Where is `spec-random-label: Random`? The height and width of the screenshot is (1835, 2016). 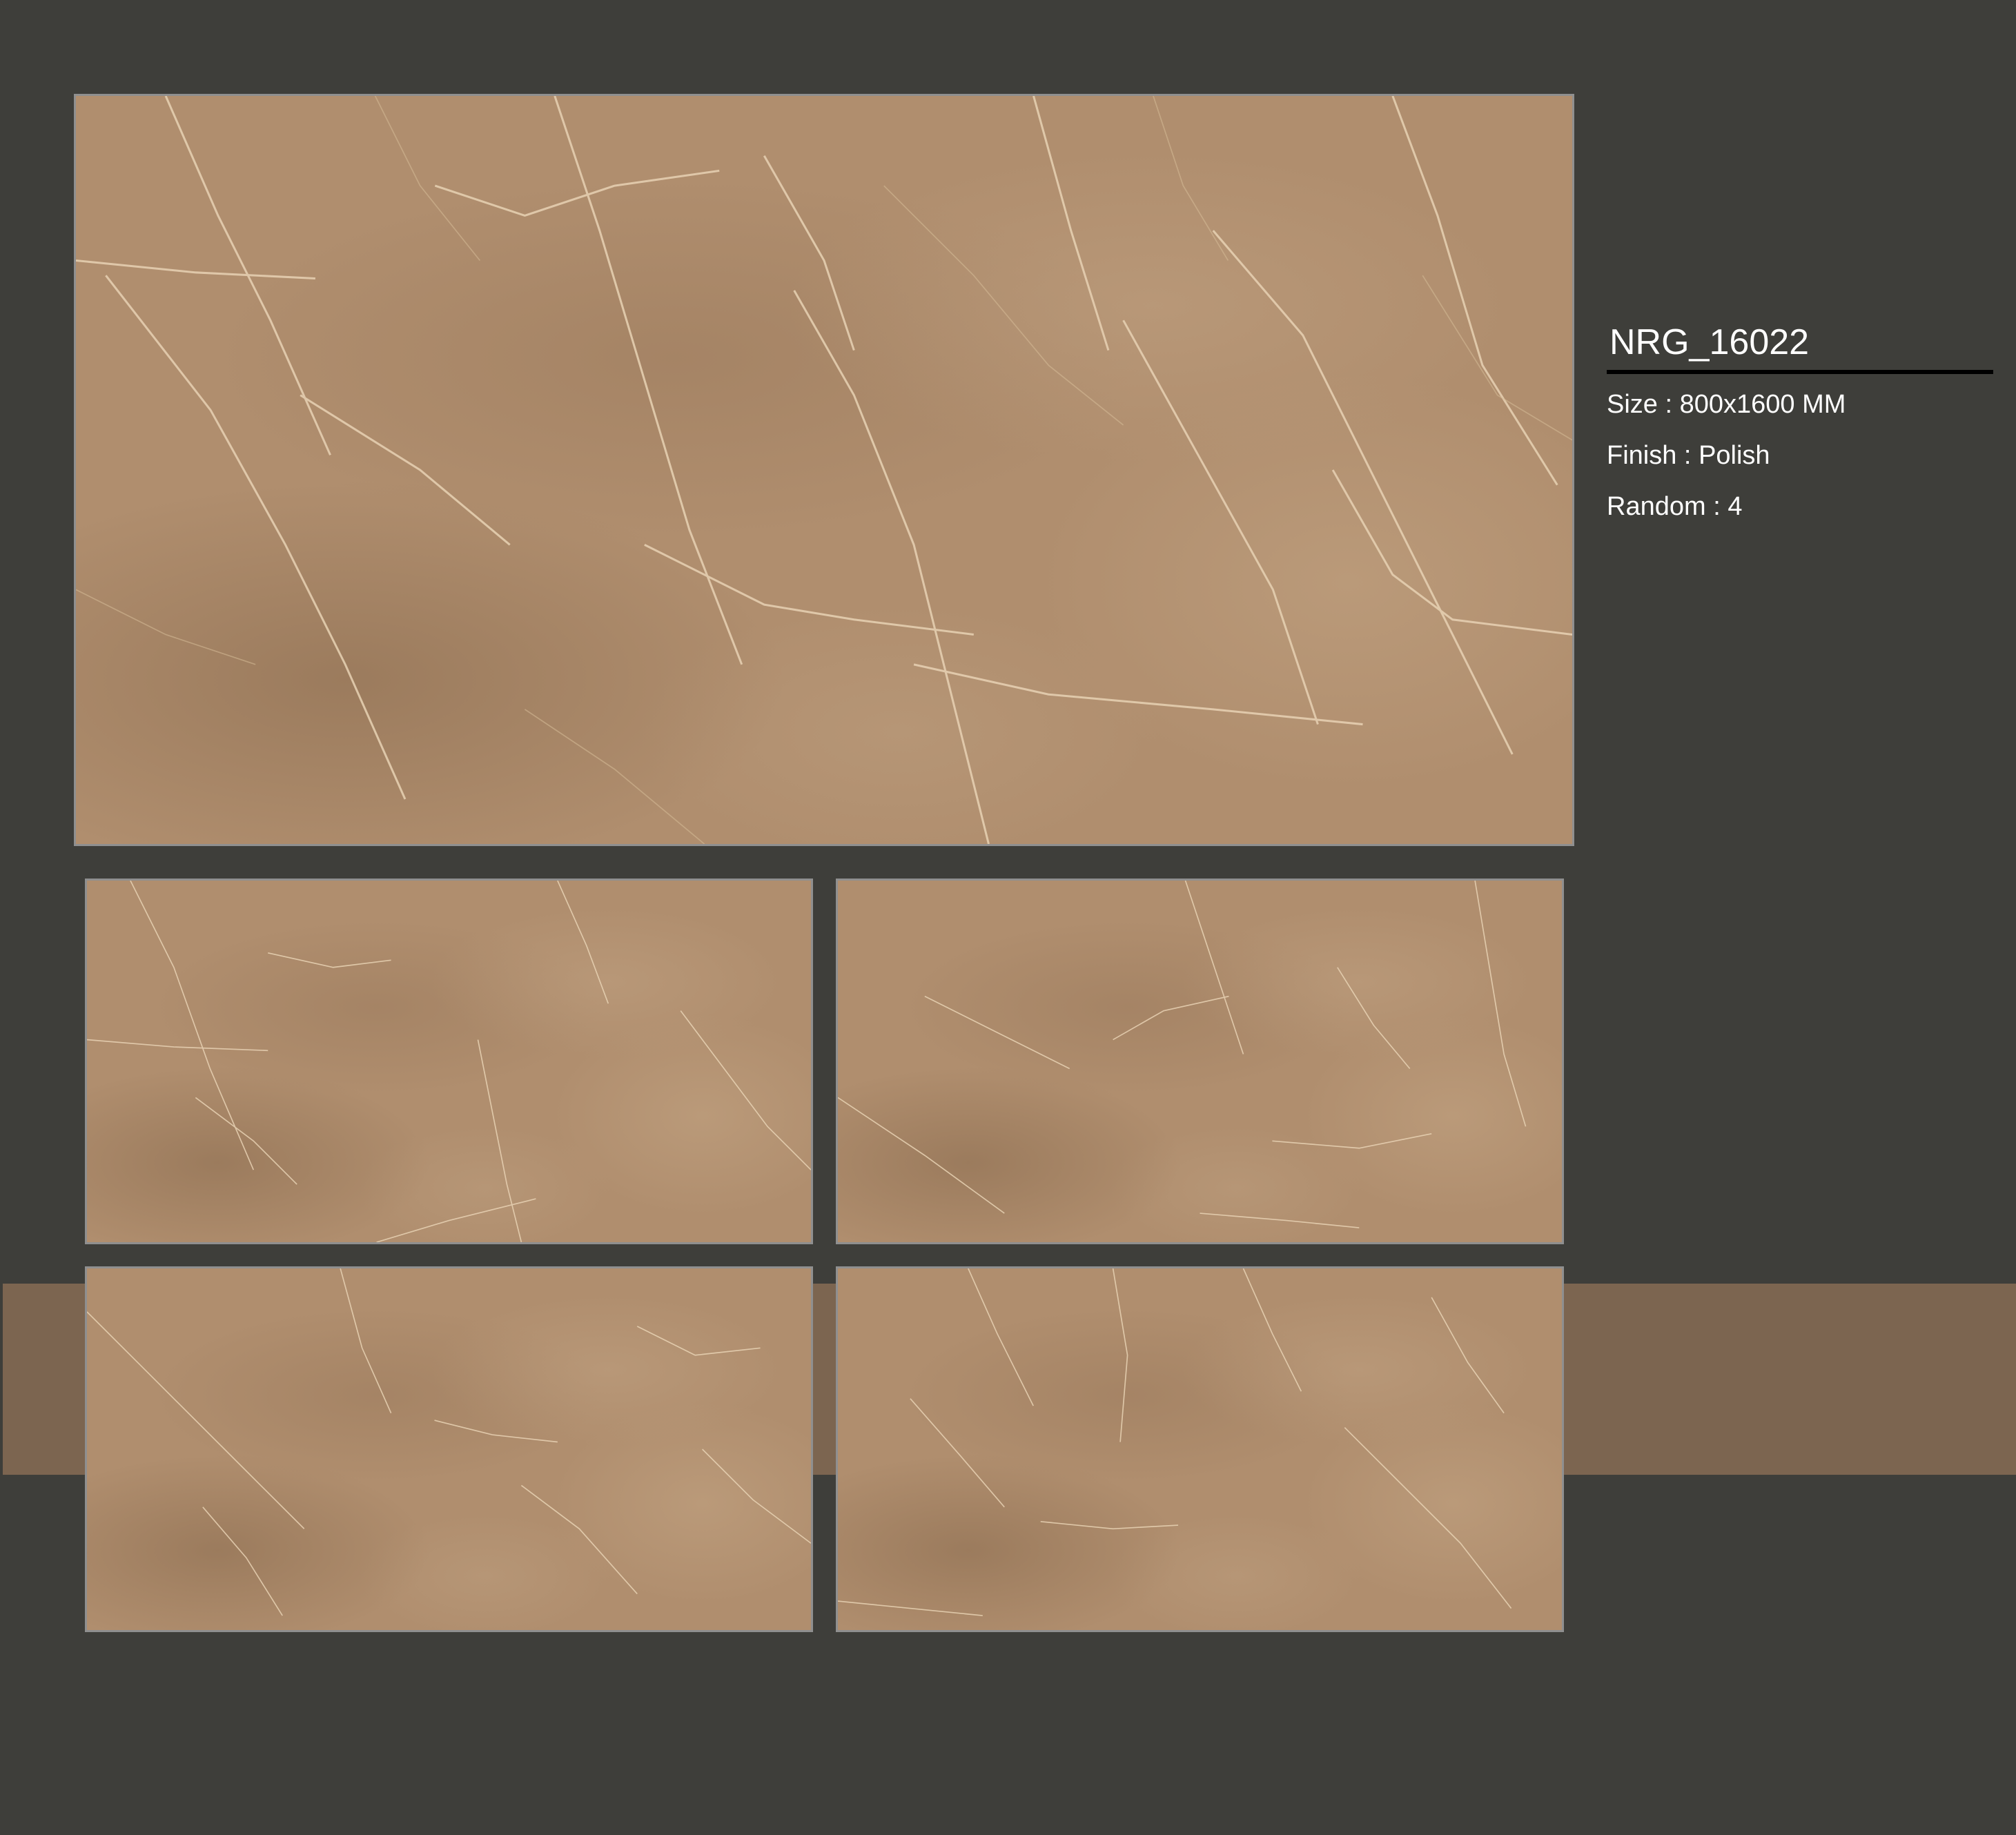
spec-random-label: Random is located at coordinates (1657, 506).